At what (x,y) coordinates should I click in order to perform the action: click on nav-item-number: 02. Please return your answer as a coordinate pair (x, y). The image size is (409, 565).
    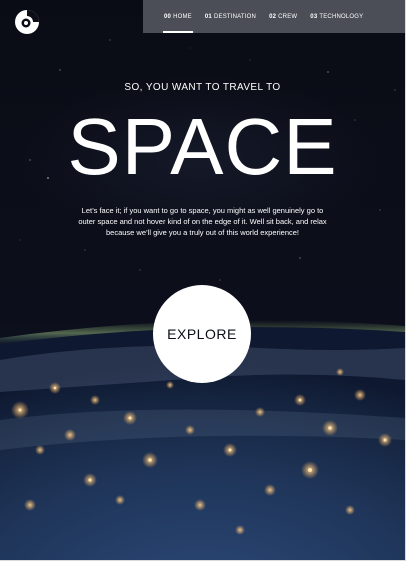
    Looking at the image, I should click on (273, 16).